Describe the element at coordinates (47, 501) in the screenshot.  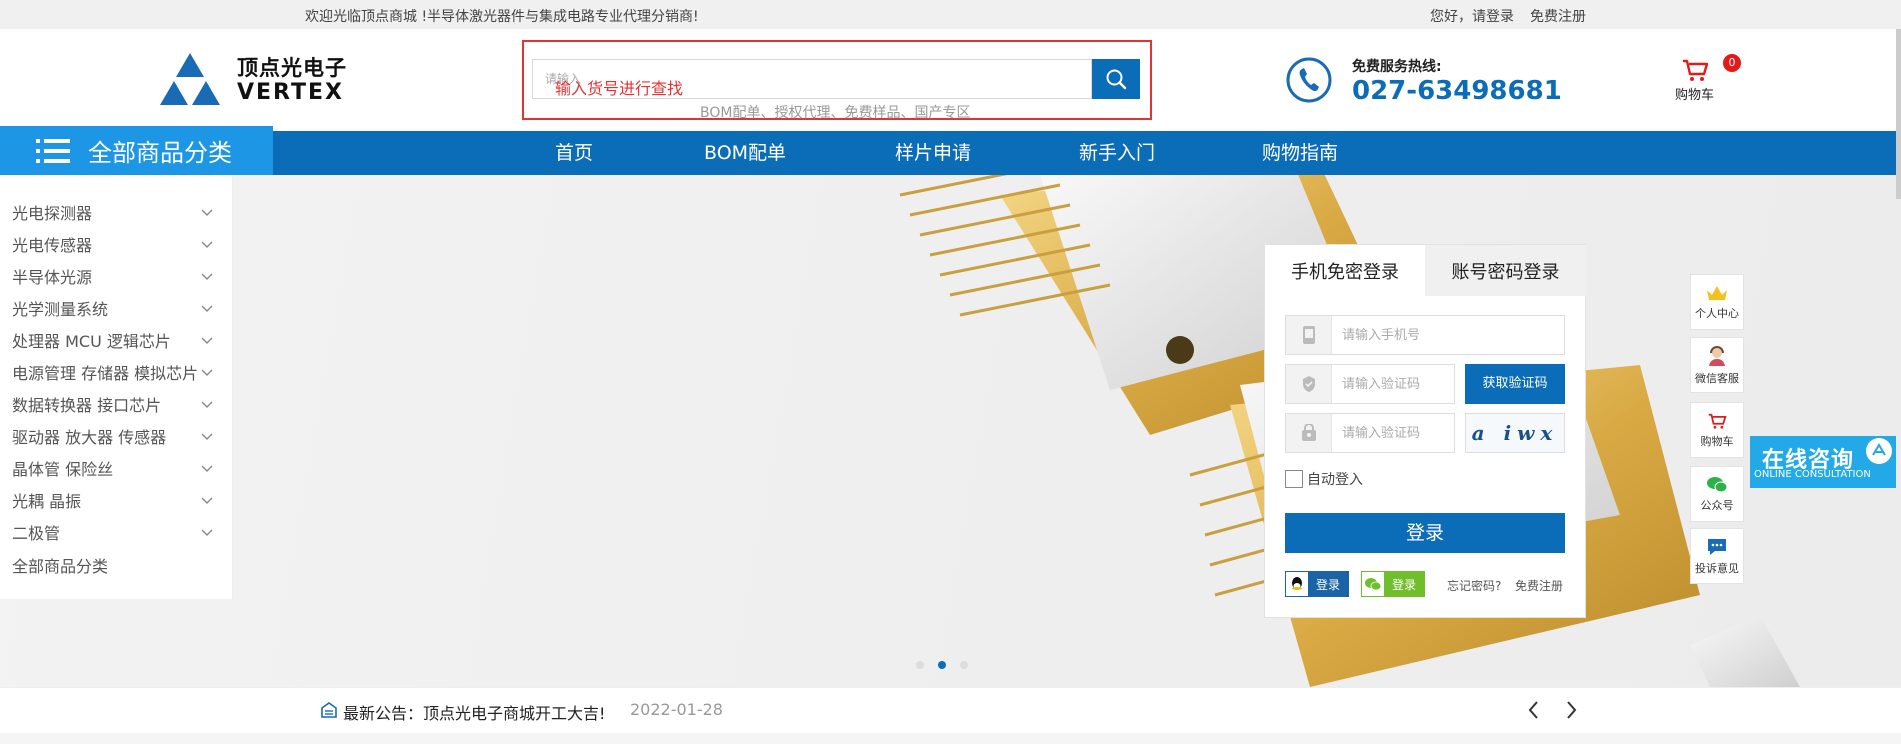
I see `category-label: 光耦 晶振` at that location.